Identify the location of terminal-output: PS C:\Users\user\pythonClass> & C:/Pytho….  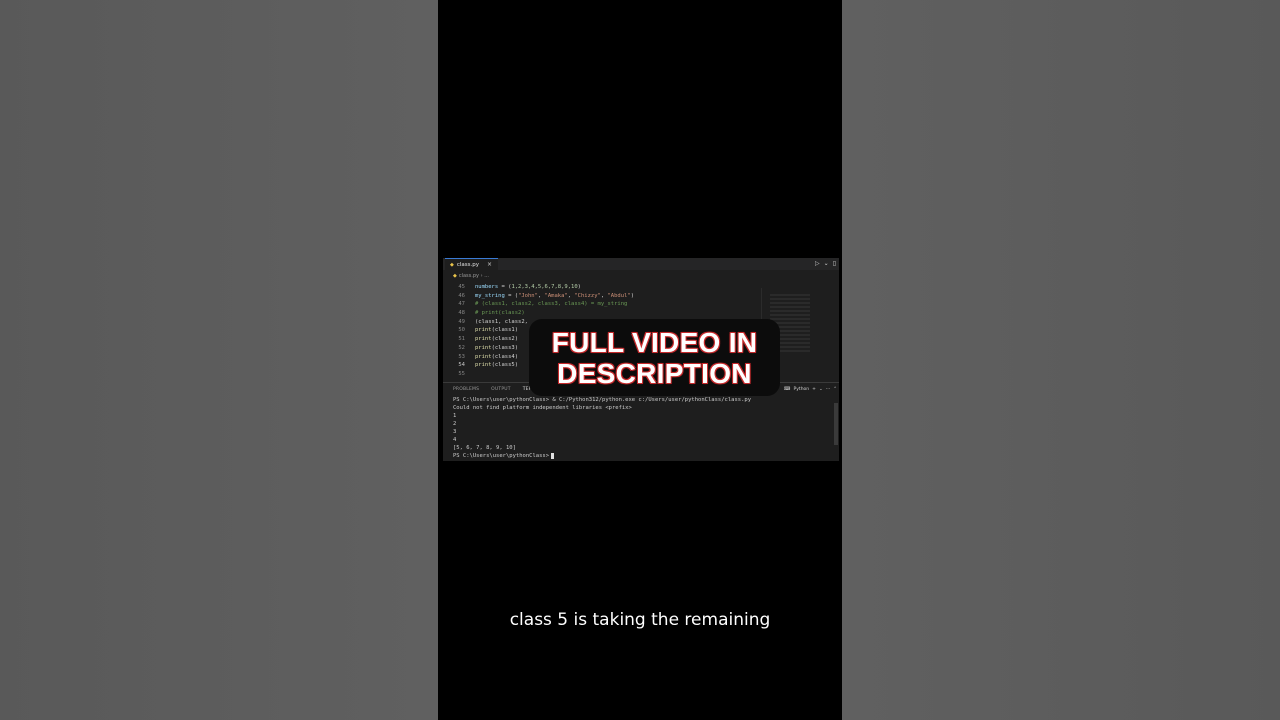
(602, 428).